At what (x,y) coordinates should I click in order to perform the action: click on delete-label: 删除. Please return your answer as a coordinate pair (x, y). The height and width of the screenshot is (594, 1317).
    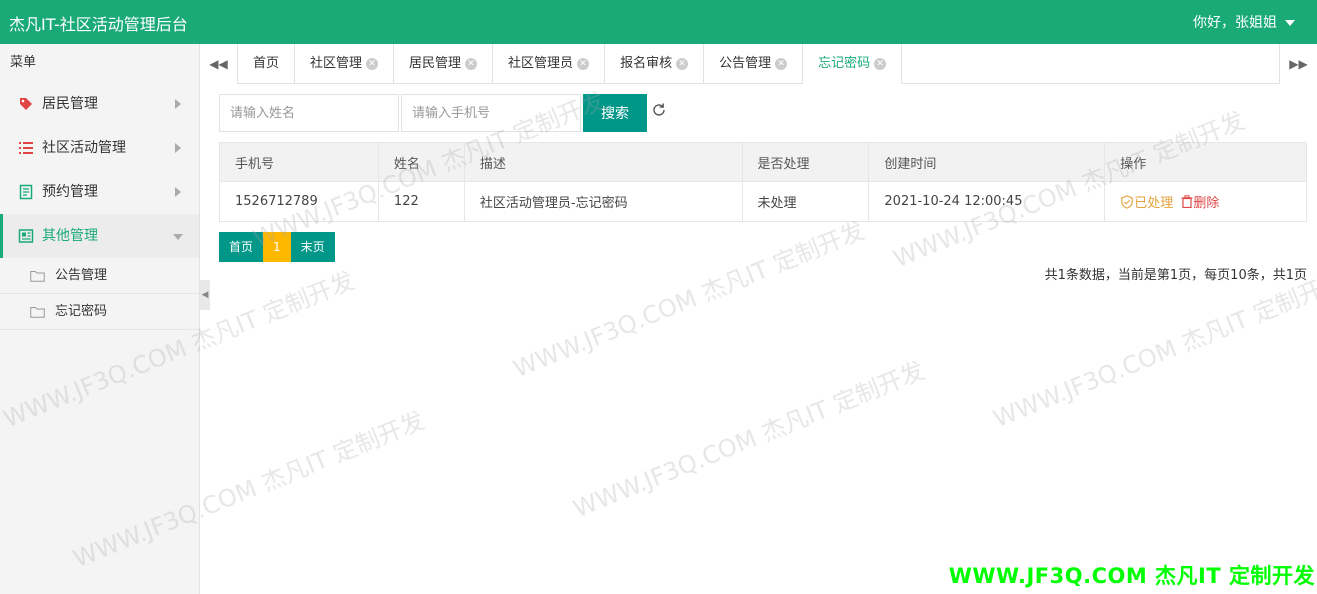
    Looking at the image, I should click on (1206, 203).